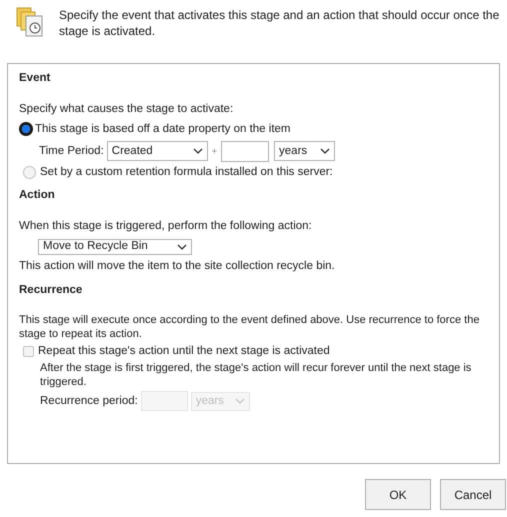 Image resolution: width=507 pixels, height=517 pixels. What do you see at coordinates (473, 494) in the screenshot?
I see `dialog-button: Cancel` at bounding box center [473, 494].